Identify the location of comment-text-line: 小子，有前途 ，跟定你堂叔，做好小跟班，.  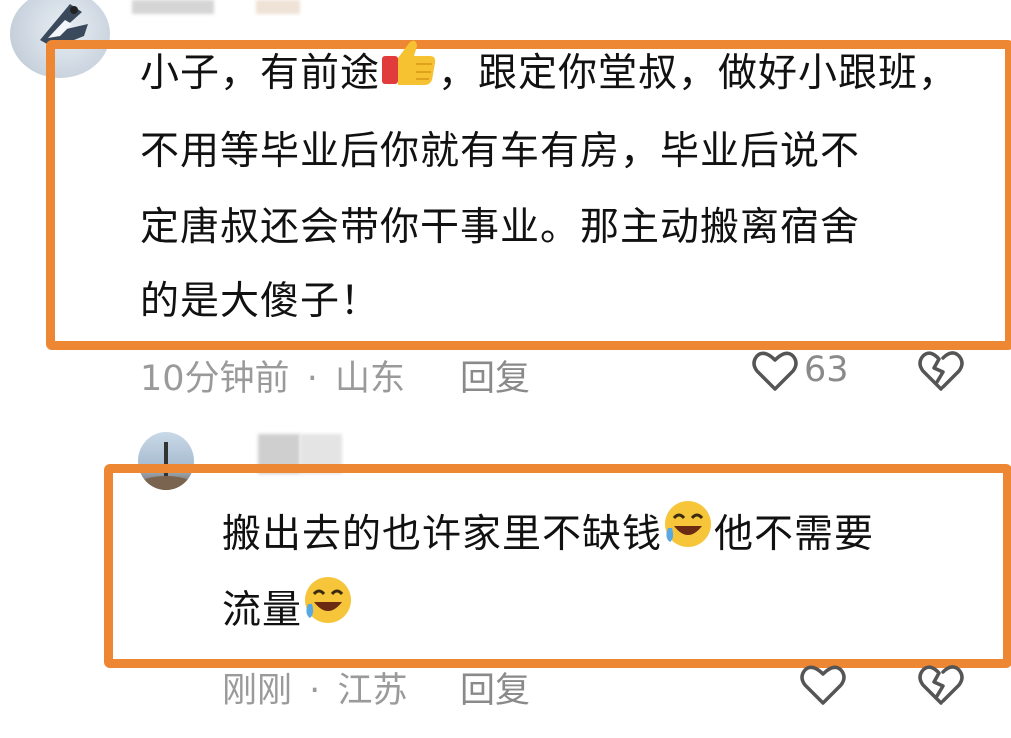
(549, 75).